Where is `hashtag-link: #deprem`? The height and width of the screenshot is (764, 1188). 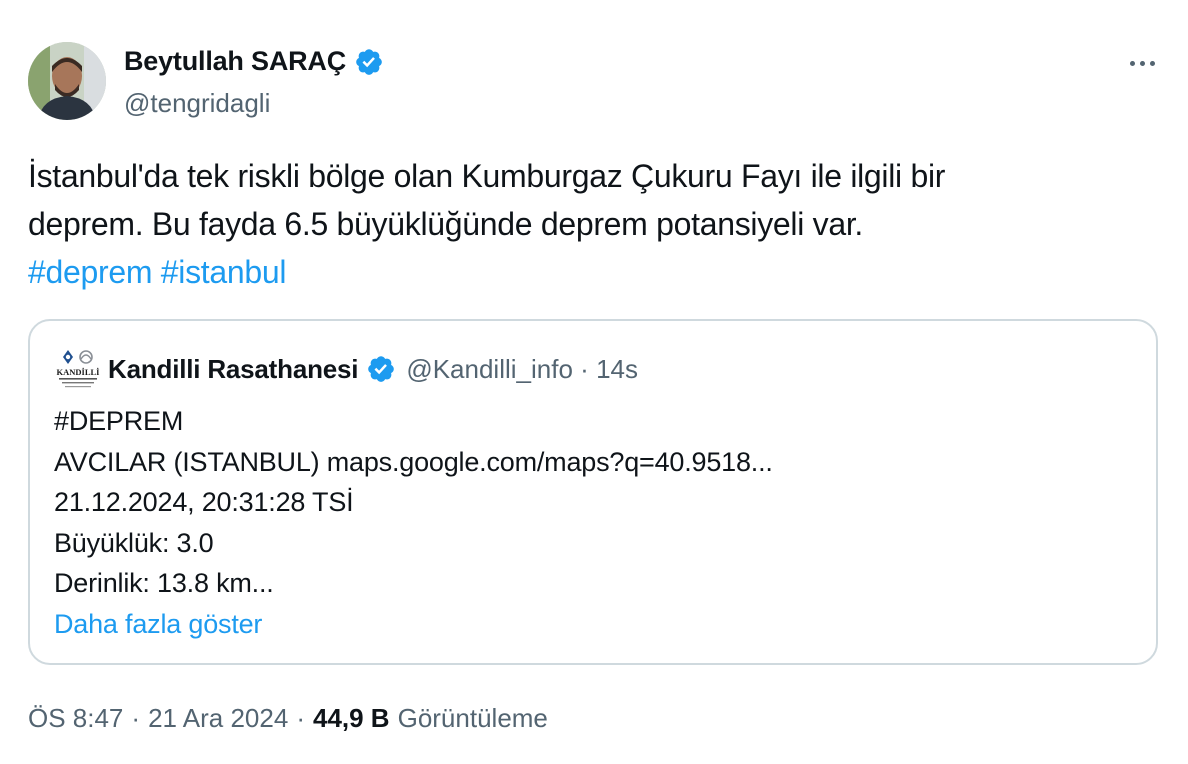 hashtag-link: #deprem is located at coordinates (90, 272).